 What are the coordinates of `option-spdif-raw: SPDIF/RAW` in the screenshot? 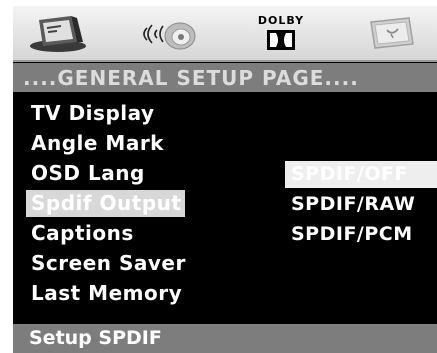 It's located at (353, 204).